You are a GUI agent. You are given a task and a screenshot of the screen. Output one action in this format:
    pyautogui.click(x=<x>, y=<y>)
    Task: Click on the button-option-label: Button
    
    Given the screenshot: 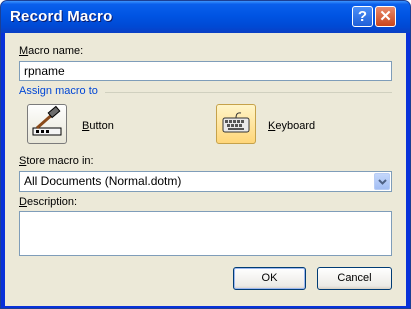 What is the action you would take?
    pyautogui.click(x=98, y=126)
    